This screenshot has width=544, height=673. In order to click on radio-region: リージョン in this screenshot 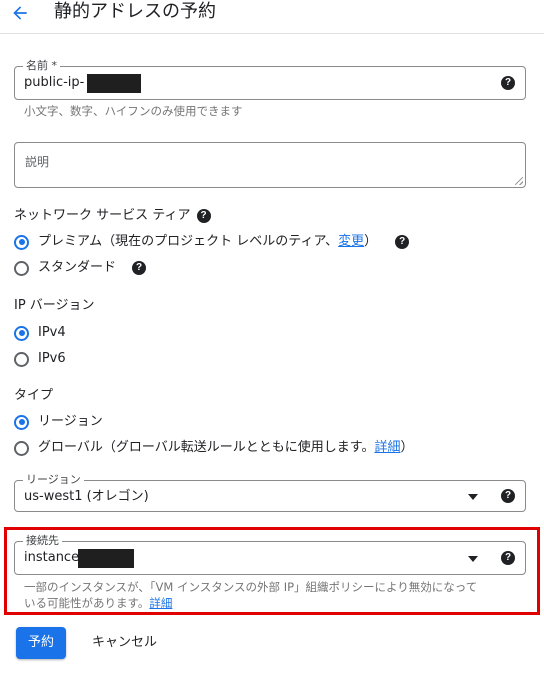, I will do `click(58, 422)`.